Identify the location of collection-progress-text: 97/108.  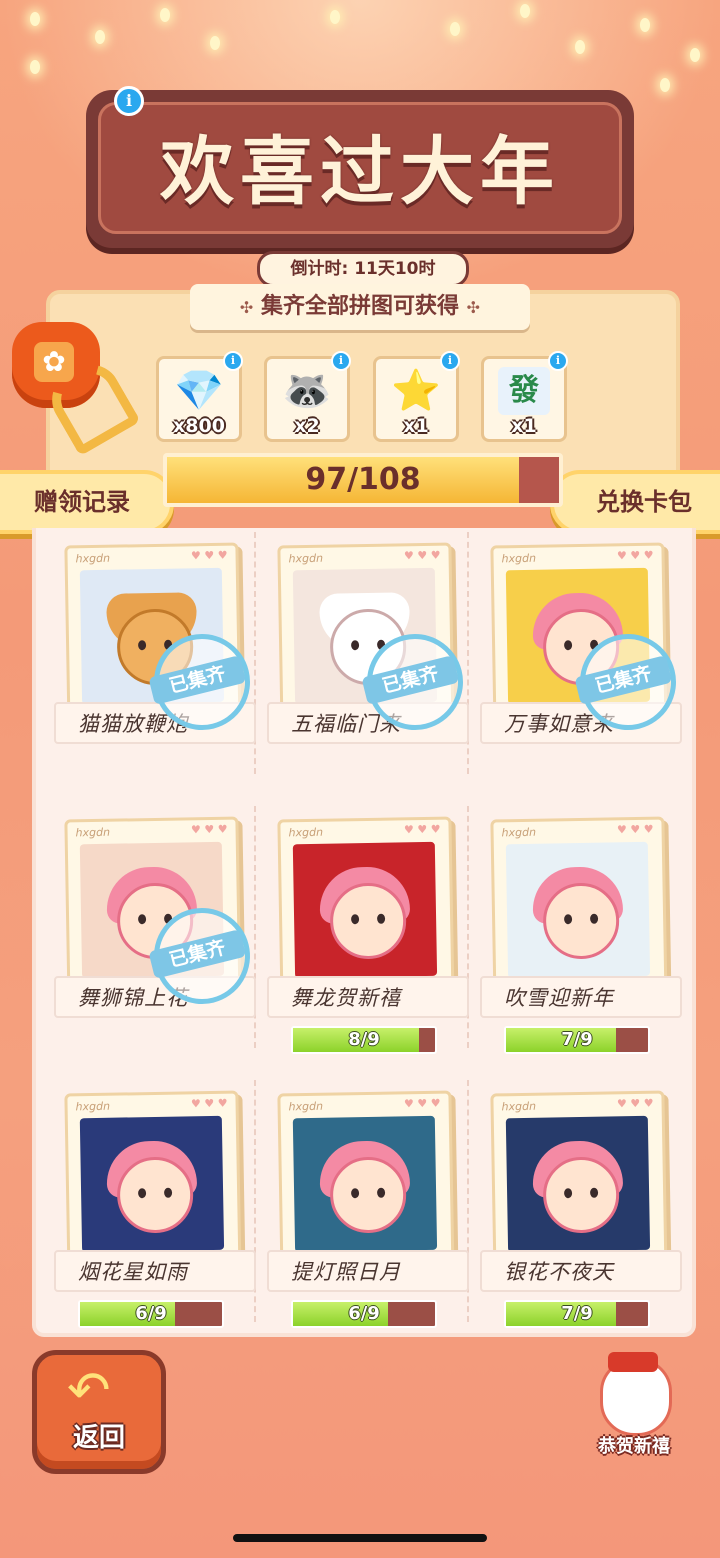
(363, 479).